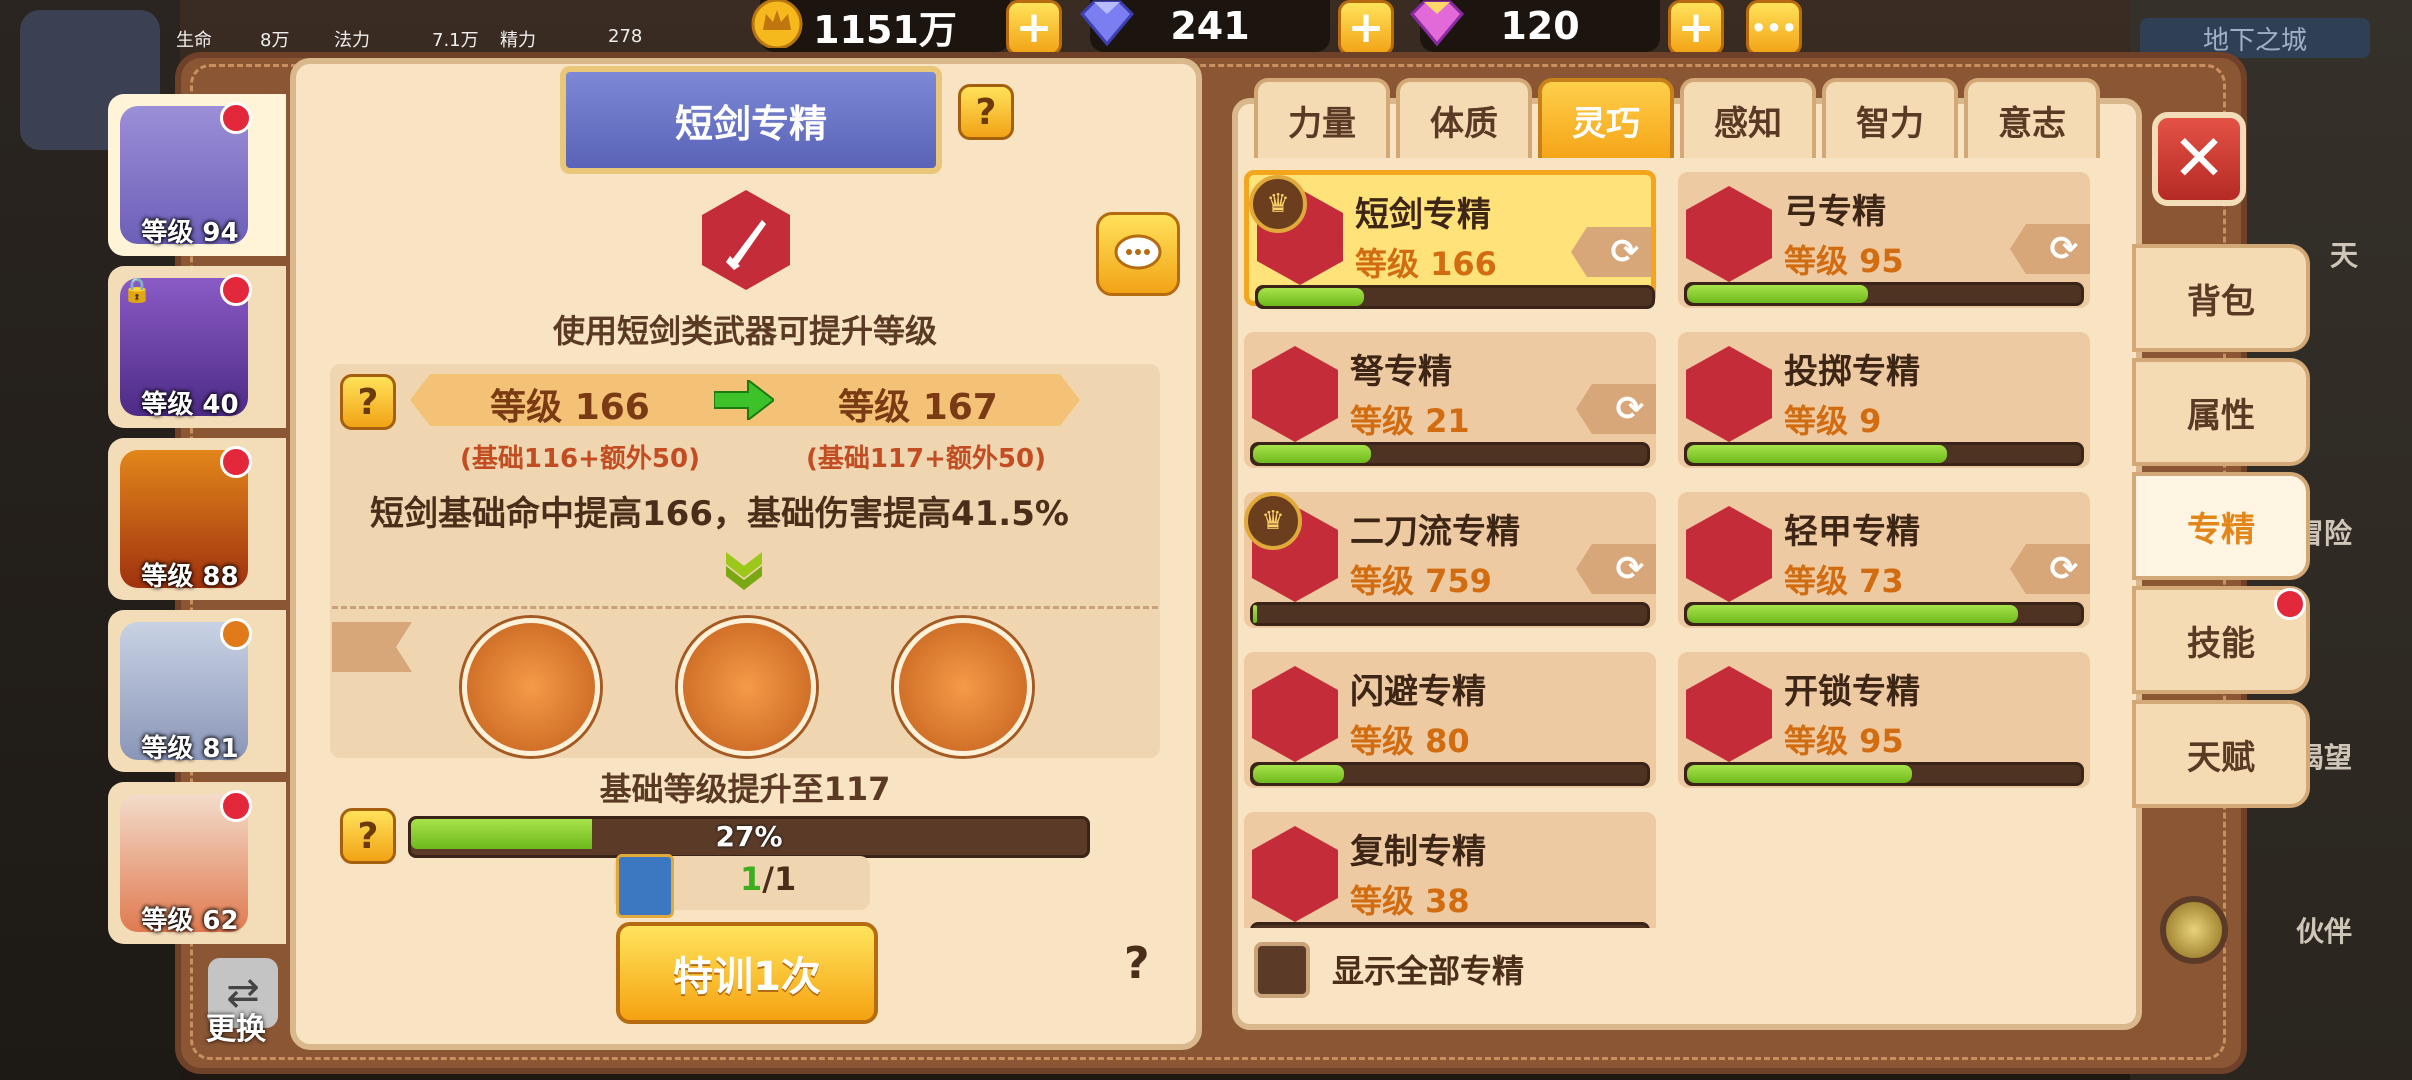 Image resolution: width=2412 pixels, height=1080 pixels. Describe the element at coordinates (1729, 714) in the screenshot. I see `key-icon` at that location.